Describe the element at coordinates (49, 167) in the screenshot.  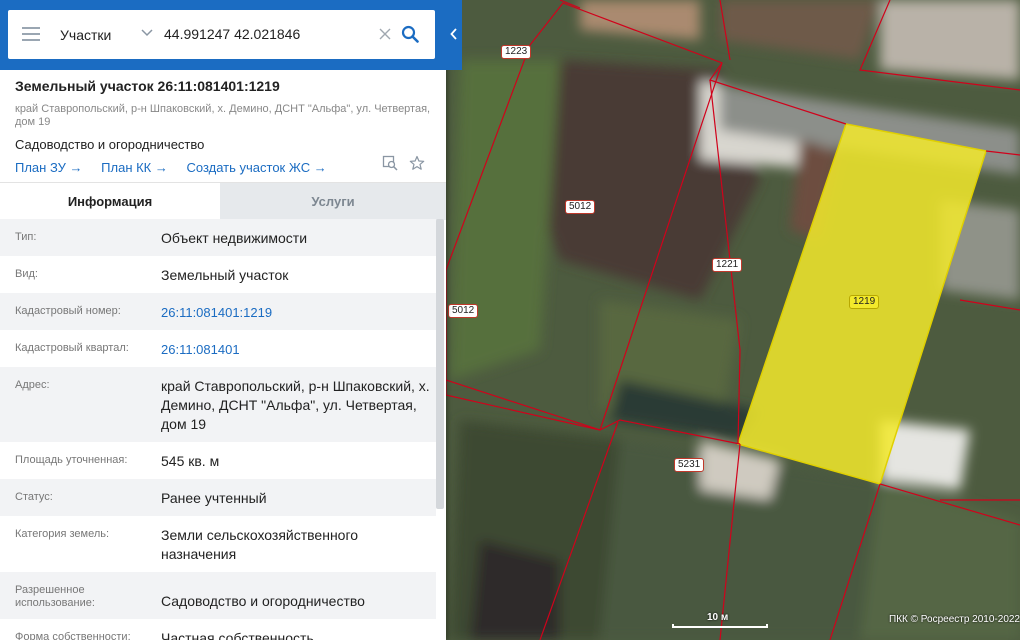
I see `plan-zu-link: План ЗУ →` at that location.